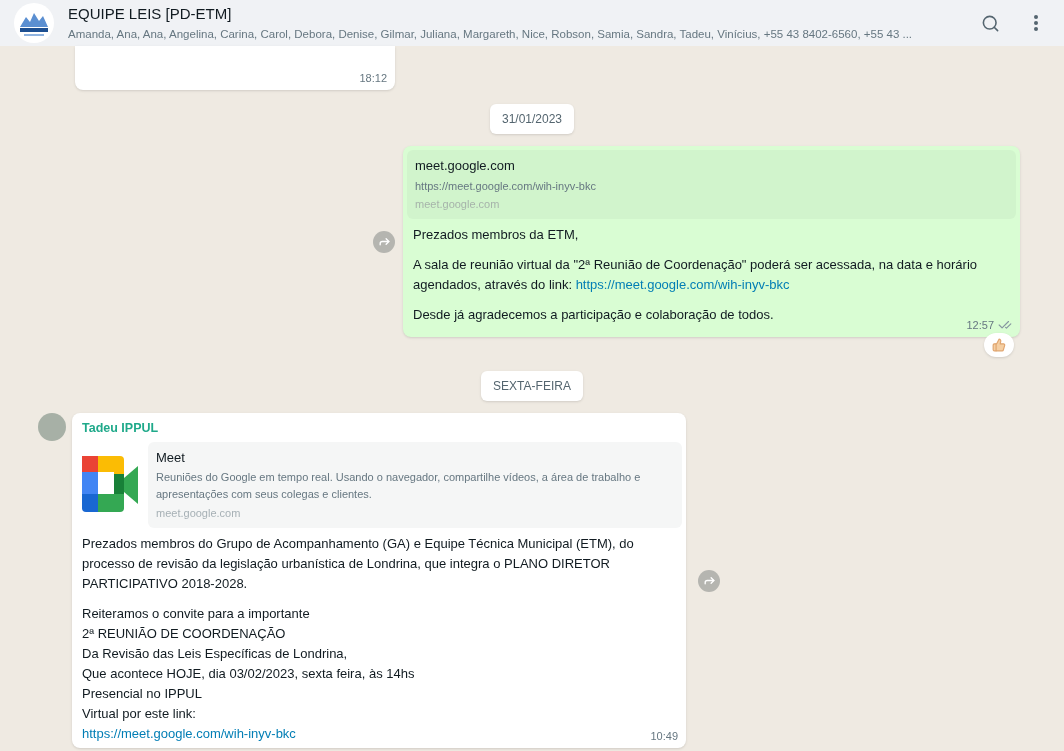 This screenshot has height=751, width=1064. What do you see at coordinates (696, 274) in the screenshot?
I see `message-text: A sala de reunião virtual da "2ª Reunião de Coordenação" poderá ser acessada, na data e horário agendados, através do link: https://meet.google.com/wih-inyv-bkc` at bounding box center [696, 274].